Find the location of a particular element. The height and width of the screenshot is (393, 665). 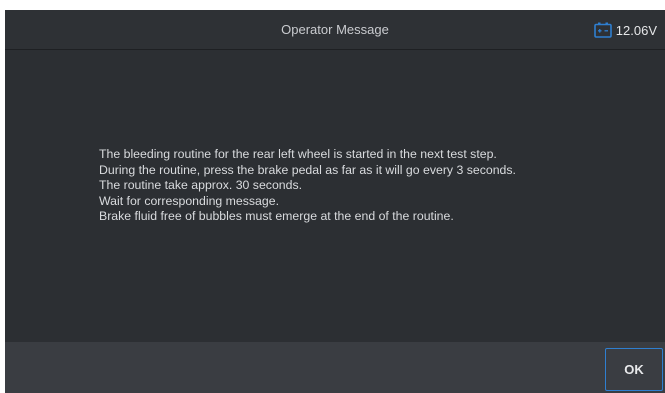

page-title: Operator Message is located at coordinates (335, 29).